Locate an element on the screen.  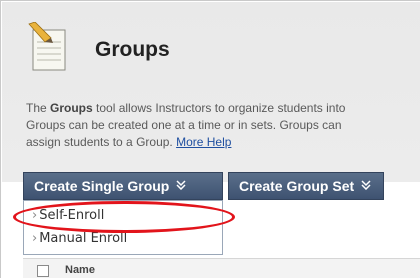
create-group-set-label: Create Group Set is located at coordinates (297, 186).